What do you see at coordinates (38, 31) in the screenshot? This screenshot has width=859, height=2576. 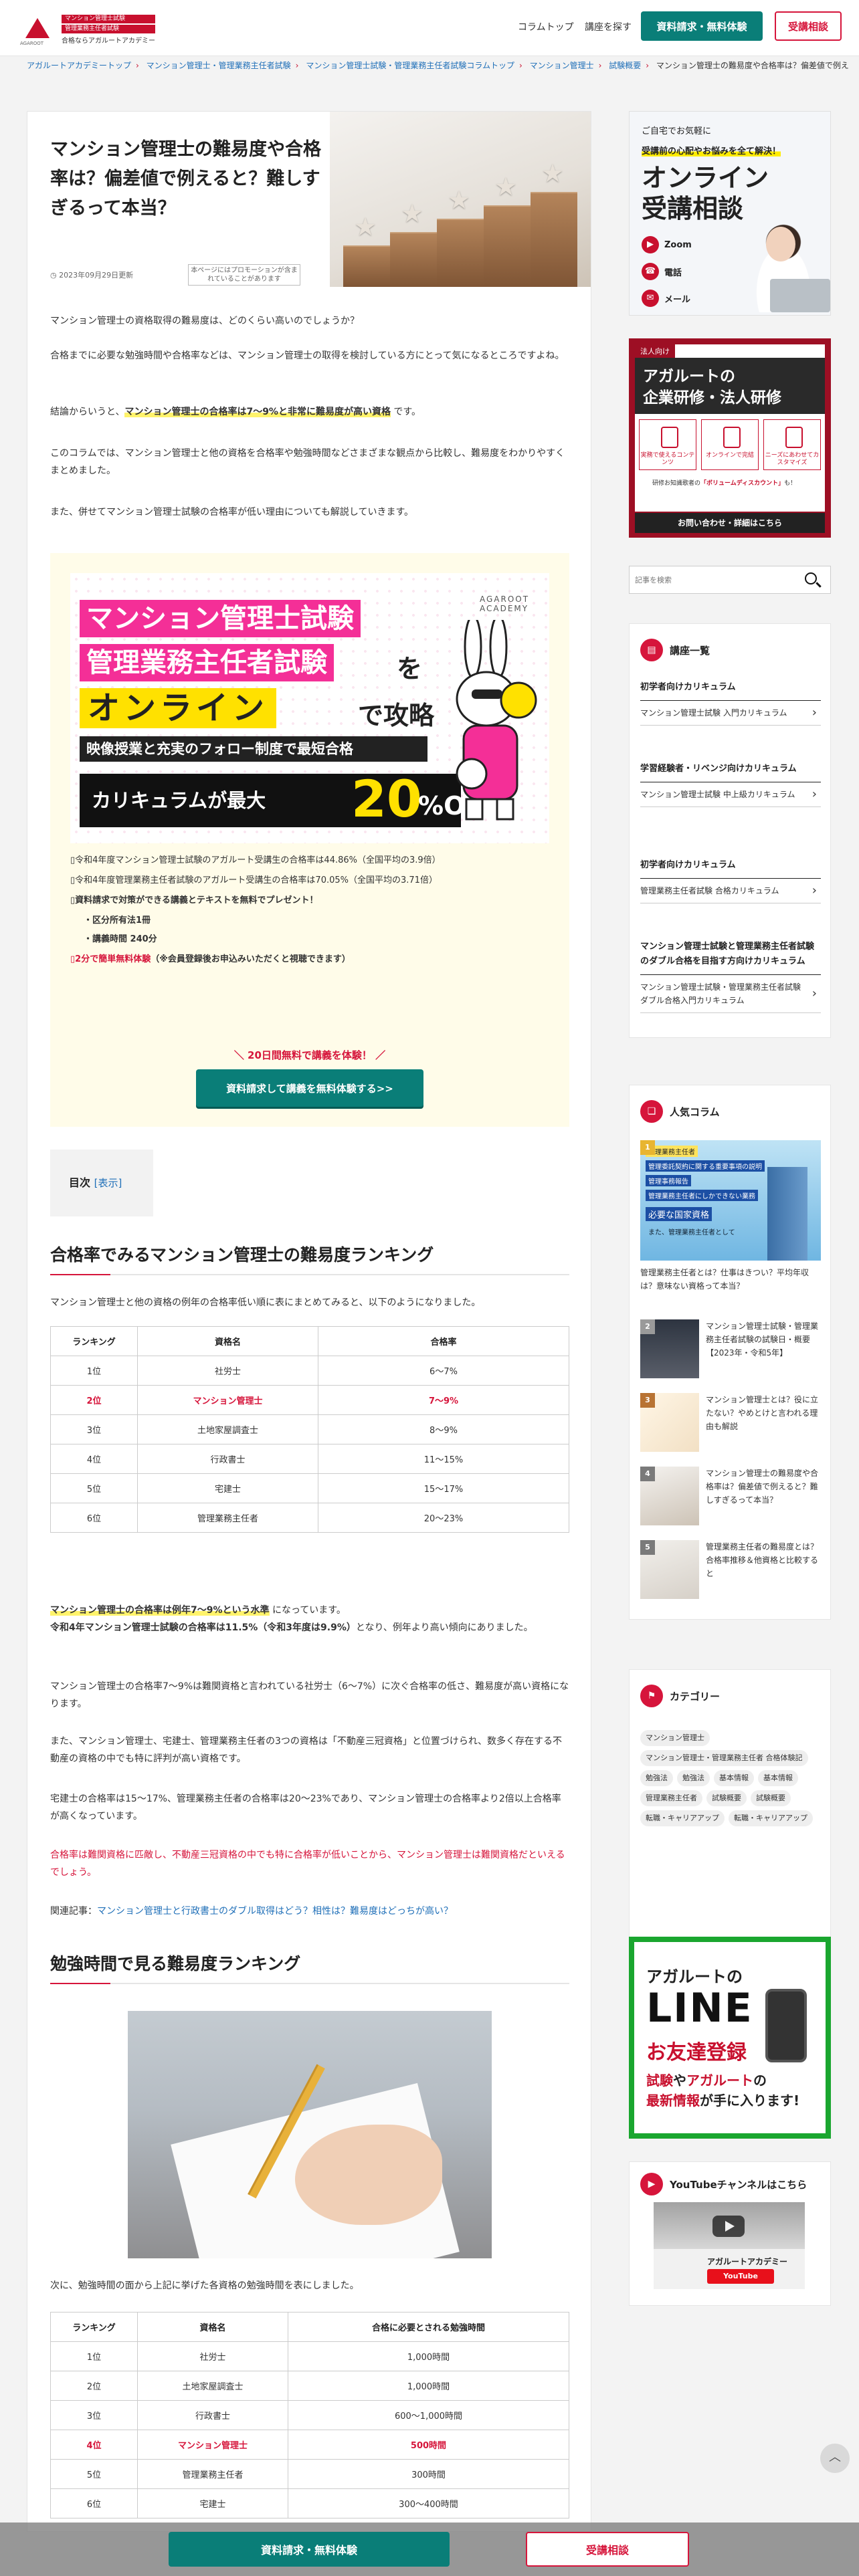 I see `agaroot-logo-icon: AGAROOT` at bounding box center [38, 31].